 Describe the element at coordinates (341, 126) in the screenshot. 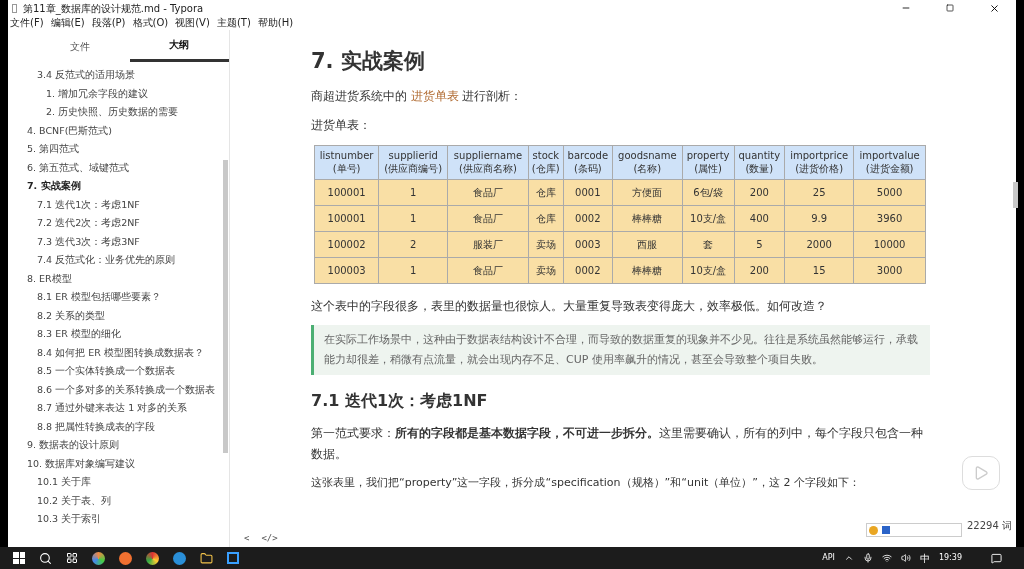

I see `paragraph: 进货单表：` at that location.